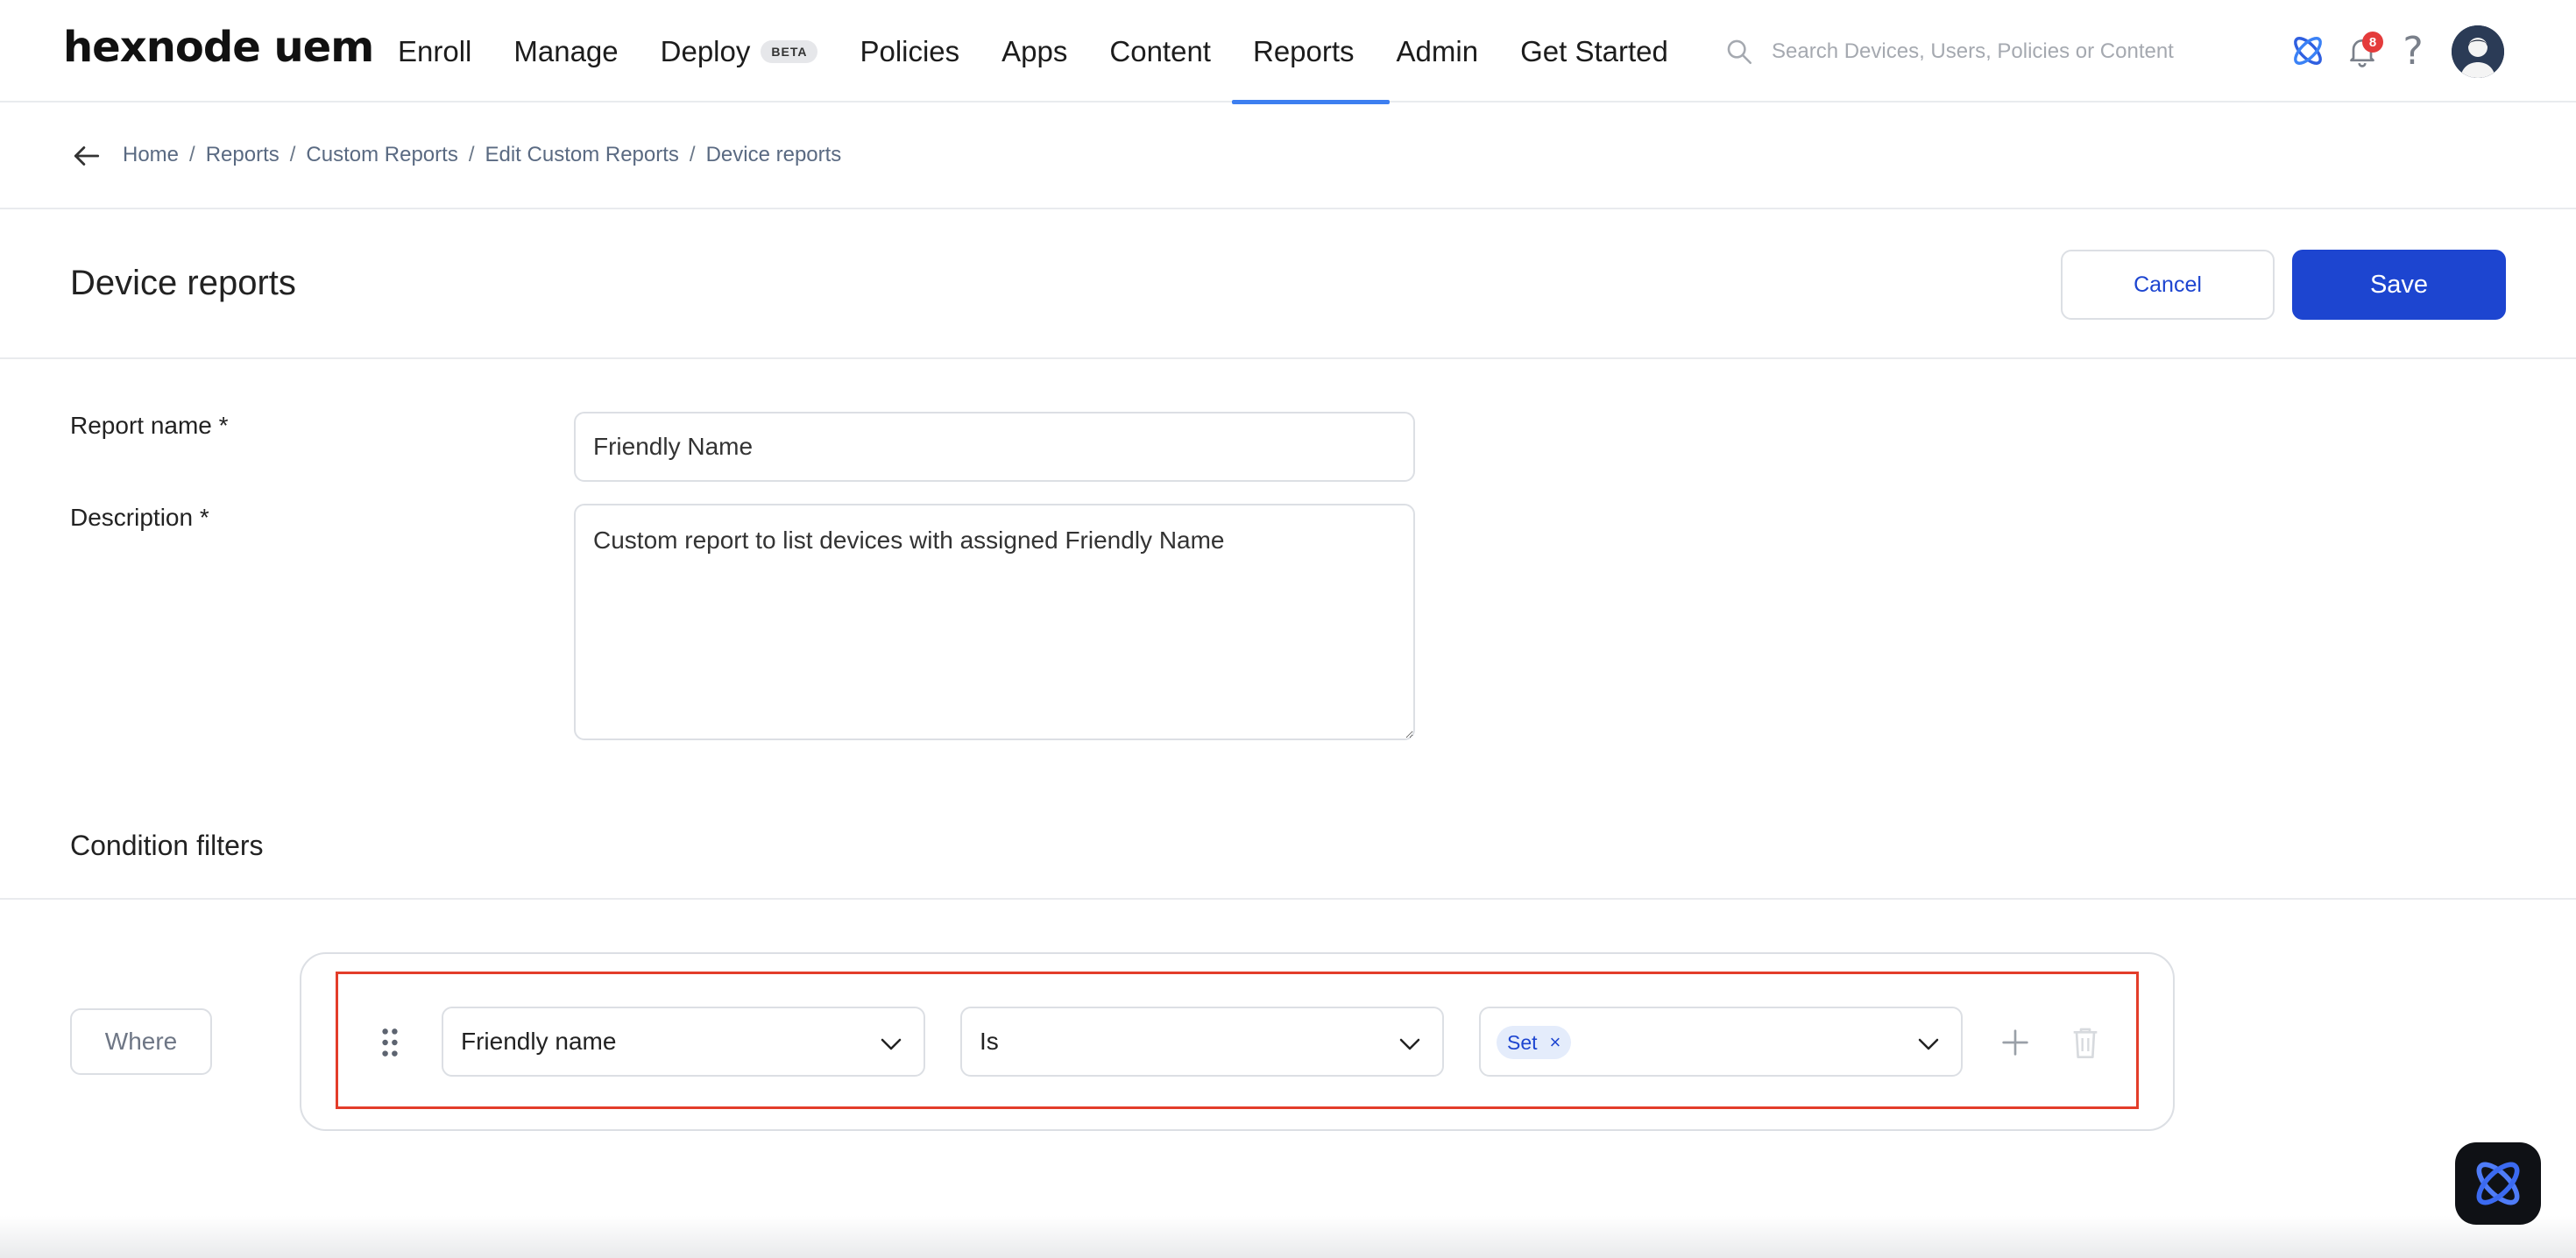 The width and height of the screenshot is (2576, 1258). What do you see at coordinates (86, 156) in the screenshot?
I see `back-arrow-icon` at bounding box center [86, 156].